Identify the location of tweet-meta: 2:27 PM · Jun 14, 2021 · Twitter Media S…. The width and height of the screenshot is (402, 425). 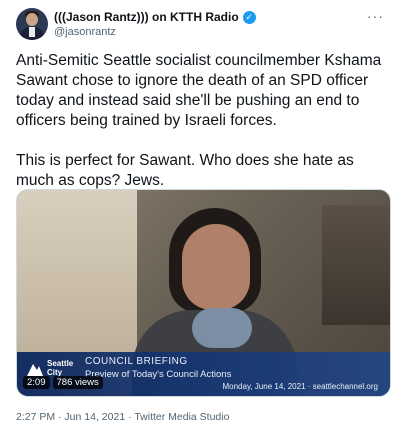
(122, 417).